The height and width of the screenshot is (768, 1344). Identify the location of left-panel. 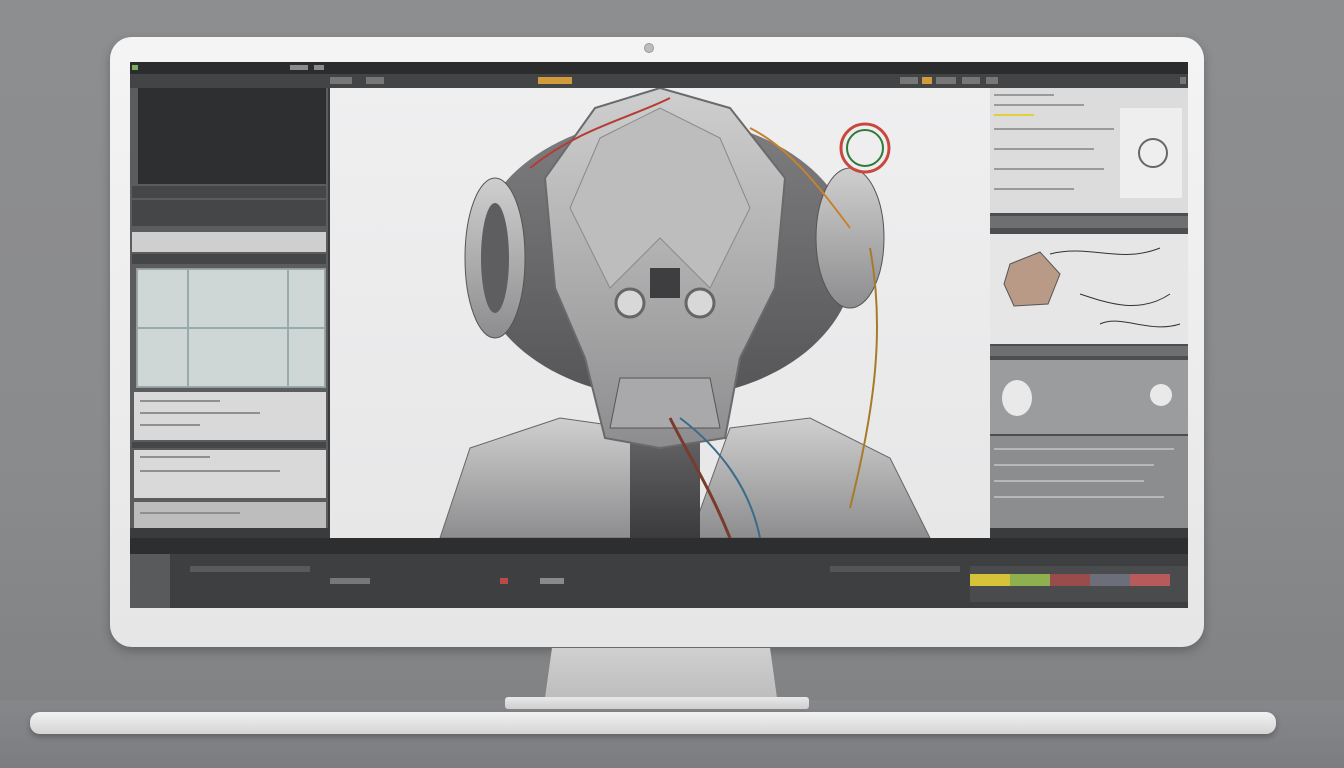
(229, 308).